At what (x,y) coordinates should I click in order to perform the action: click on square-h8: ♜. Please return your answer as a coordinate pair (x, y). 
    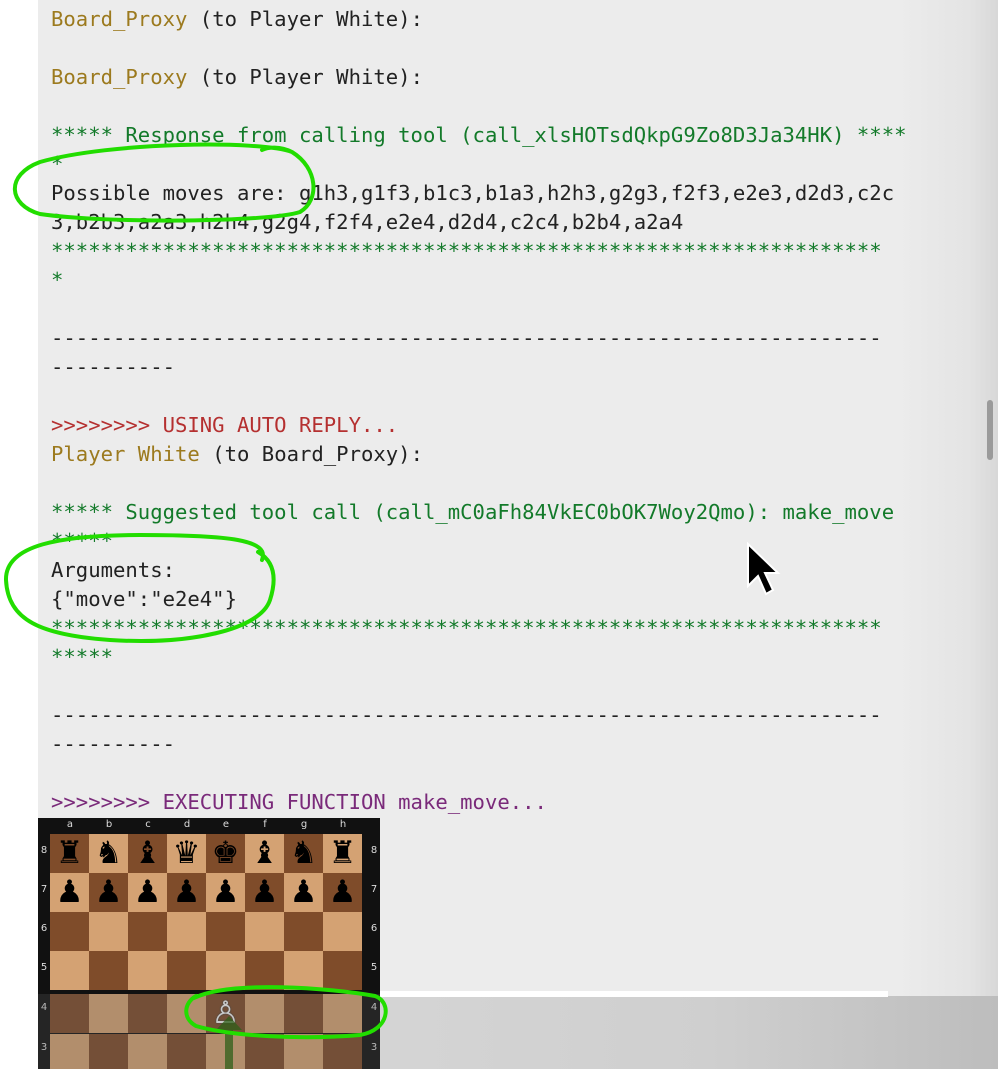
    Looking at the image, I should click on (342, 853).